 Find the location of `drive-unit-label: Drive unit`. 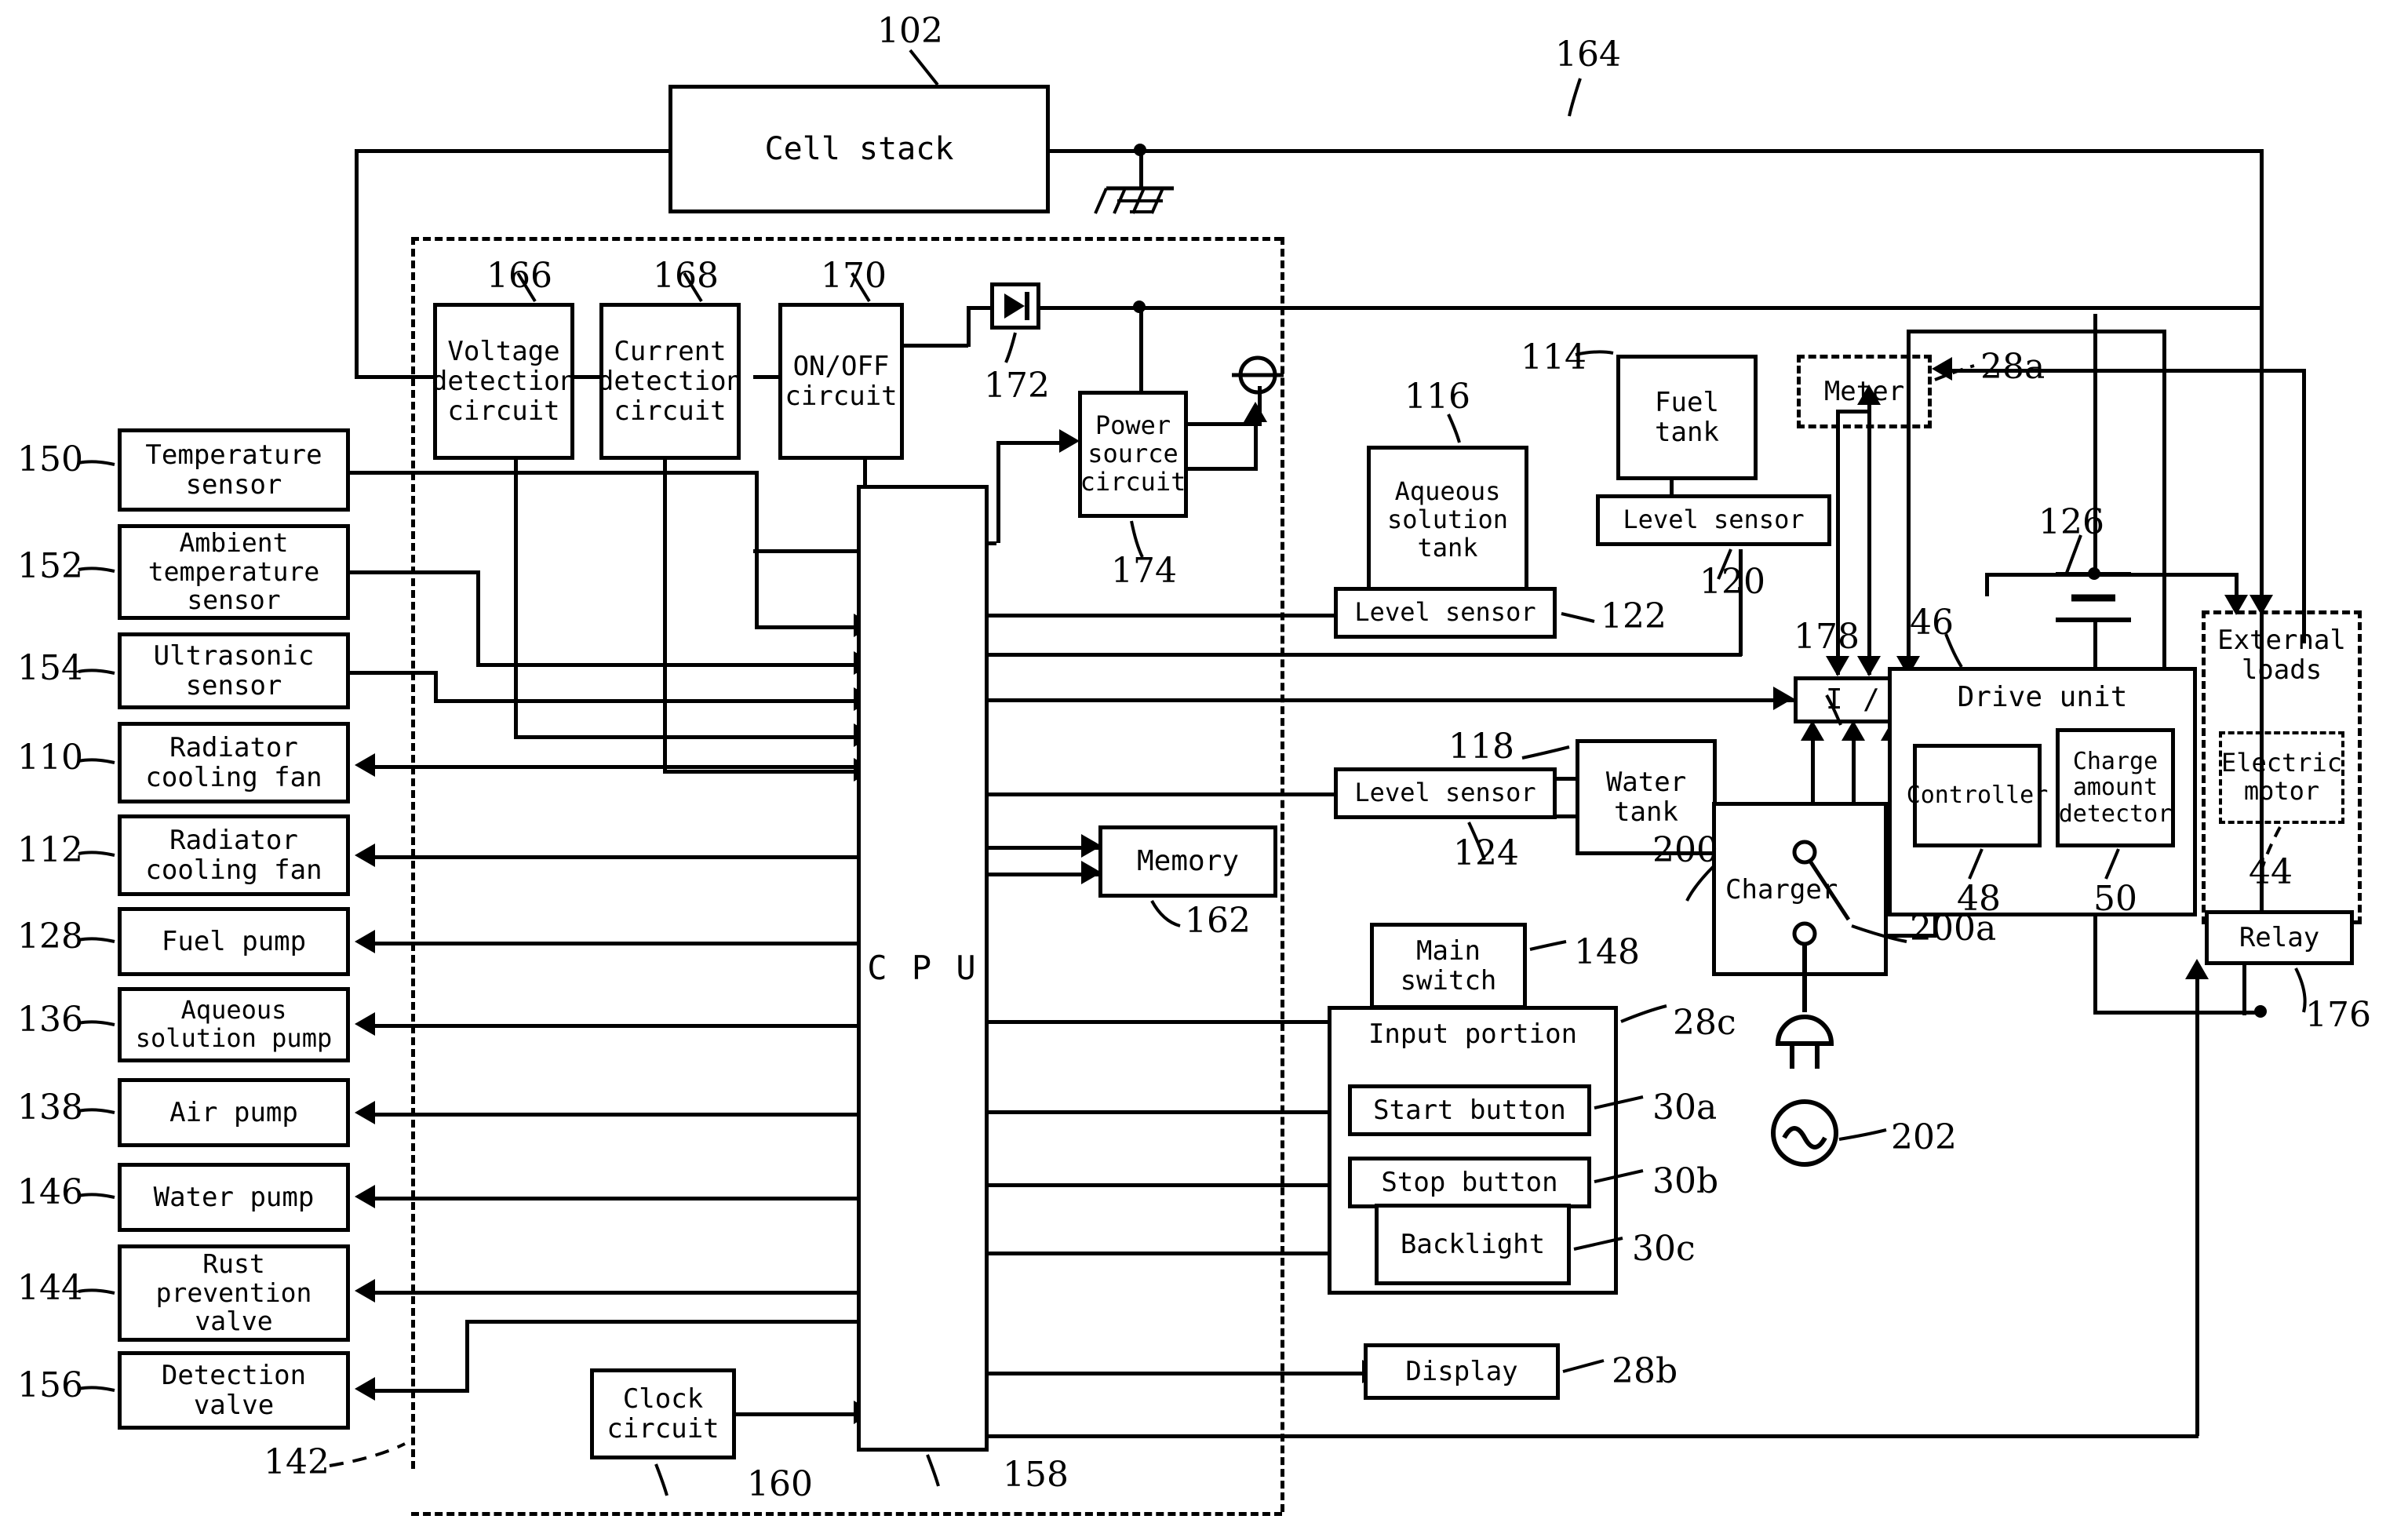

drive-unit-label: Drive unit is located at coordinates (2042, 697).